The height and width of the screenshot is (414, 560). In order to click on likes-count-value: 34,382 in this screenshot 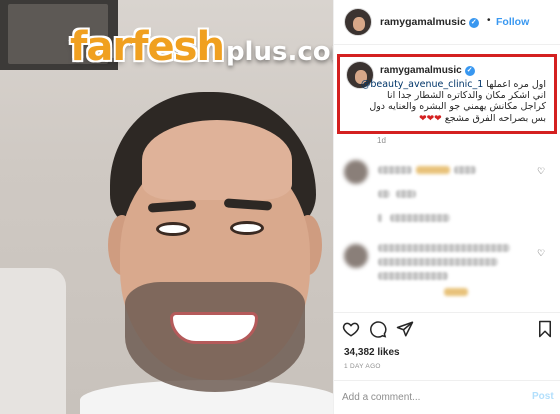, I will do `click(359, 352)`.